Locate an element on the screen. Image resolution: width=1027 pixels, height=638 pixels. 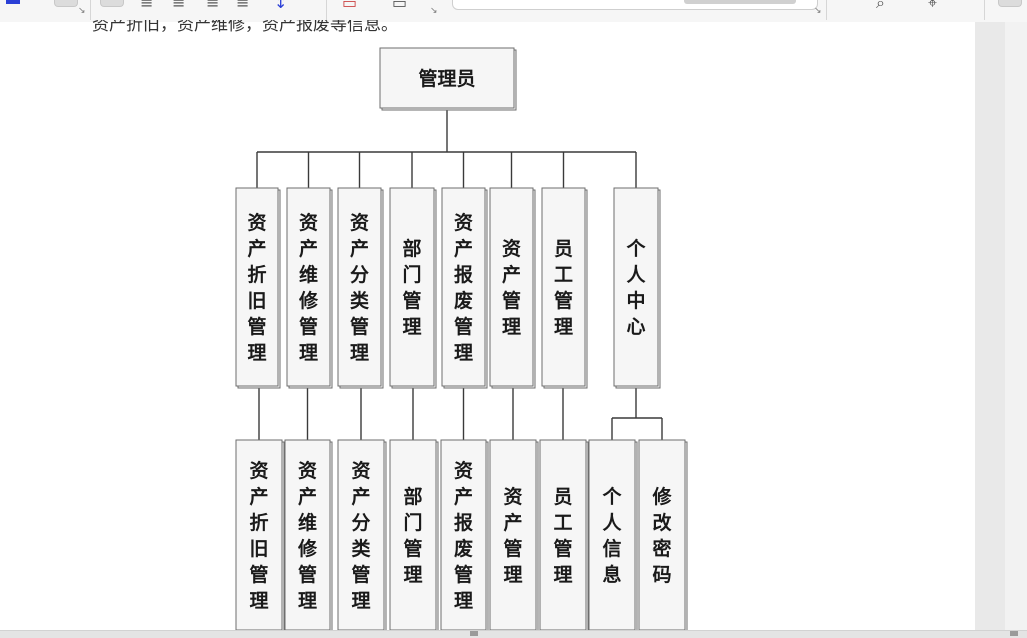
node-n4: 部门管理 is located at coordinates (413, 288).